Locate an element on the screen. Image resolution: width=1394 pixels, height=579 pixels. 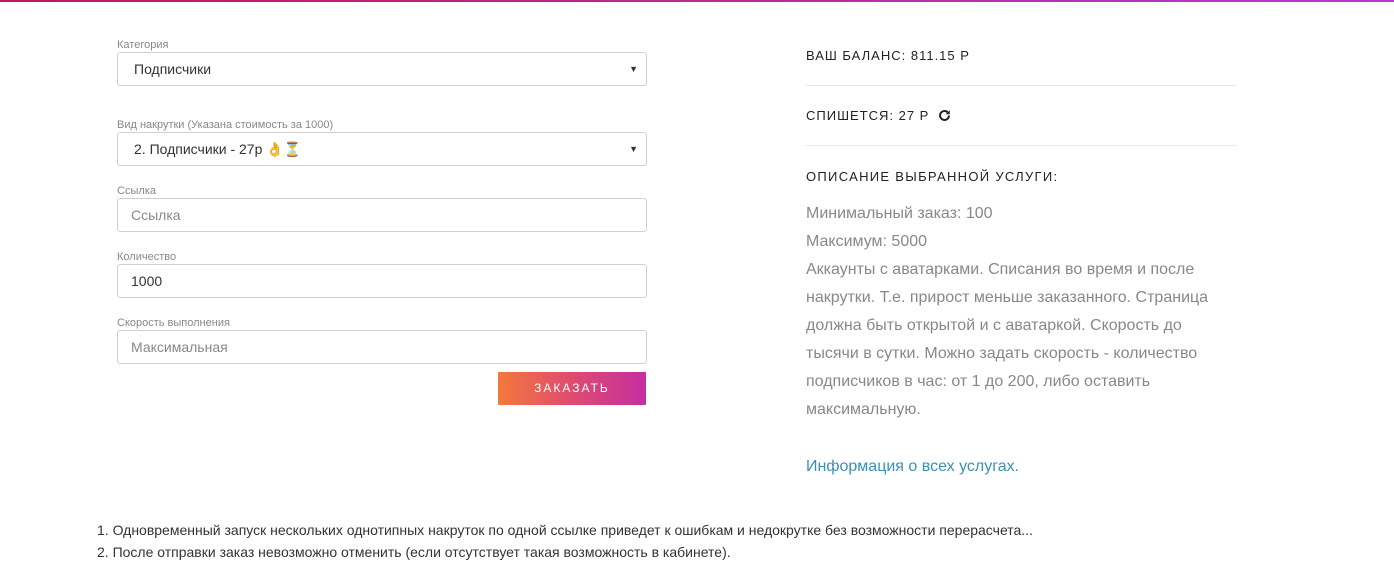
charge-row: СПИШЕТСЯ: 27 Р is located at coordinates (1021, 113).